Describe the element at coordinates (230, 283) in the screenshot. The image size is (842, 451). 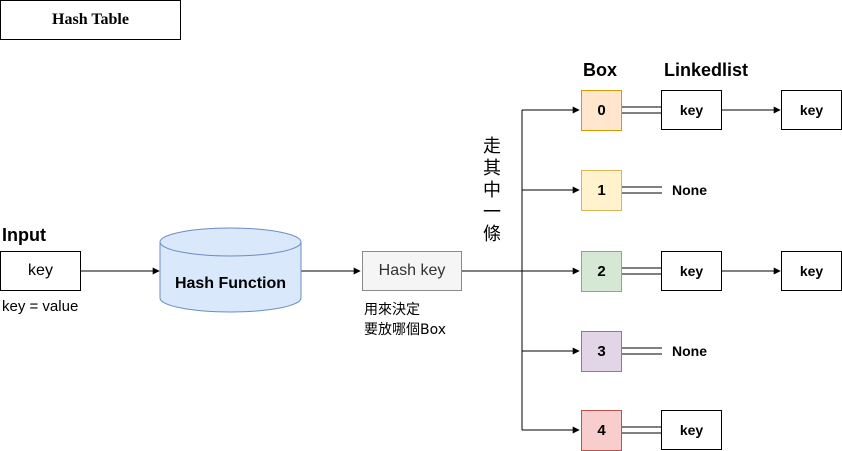
I see `hash-function-label: Hash Function` at that location.